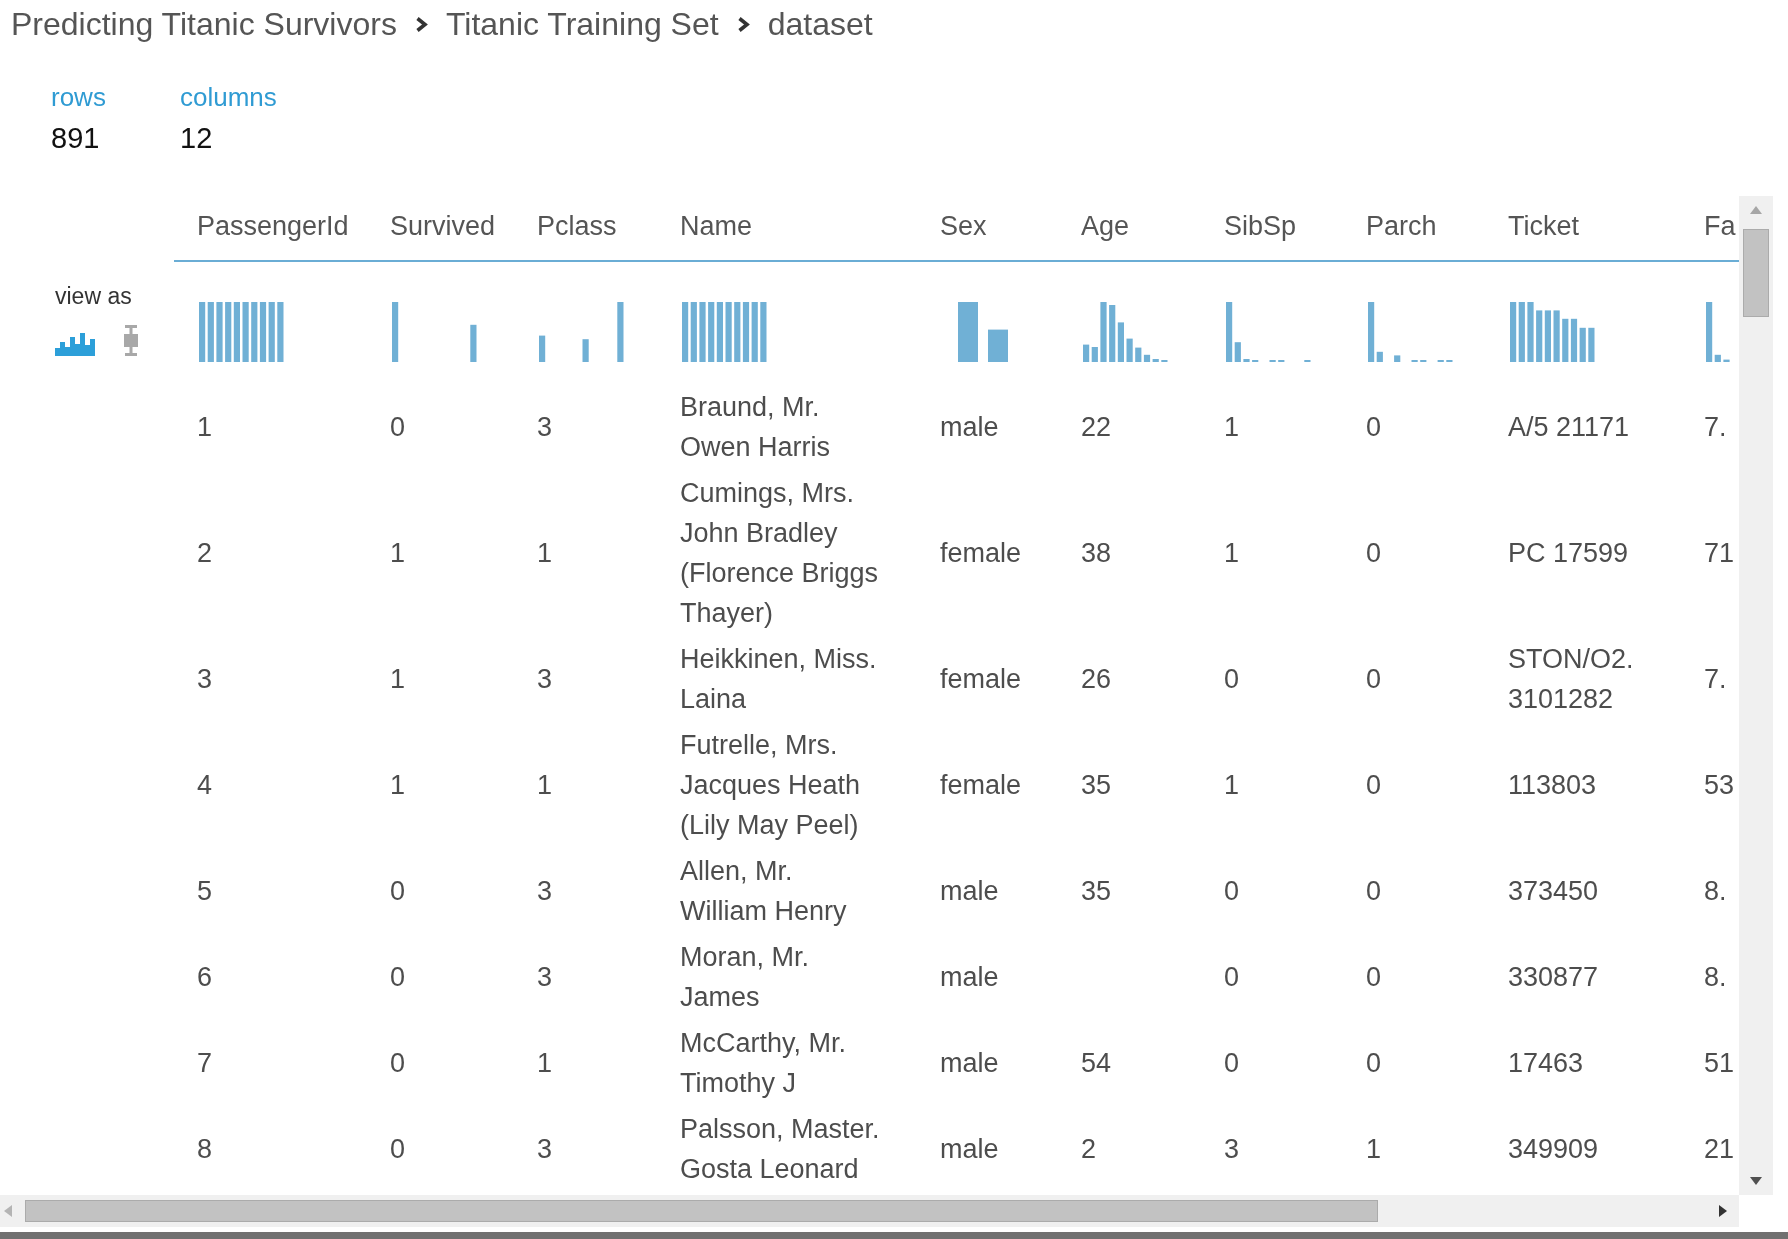 The width and height of the screenshot is (1788, 1239). I want to click on column-header: Survived, so click(440, 228).